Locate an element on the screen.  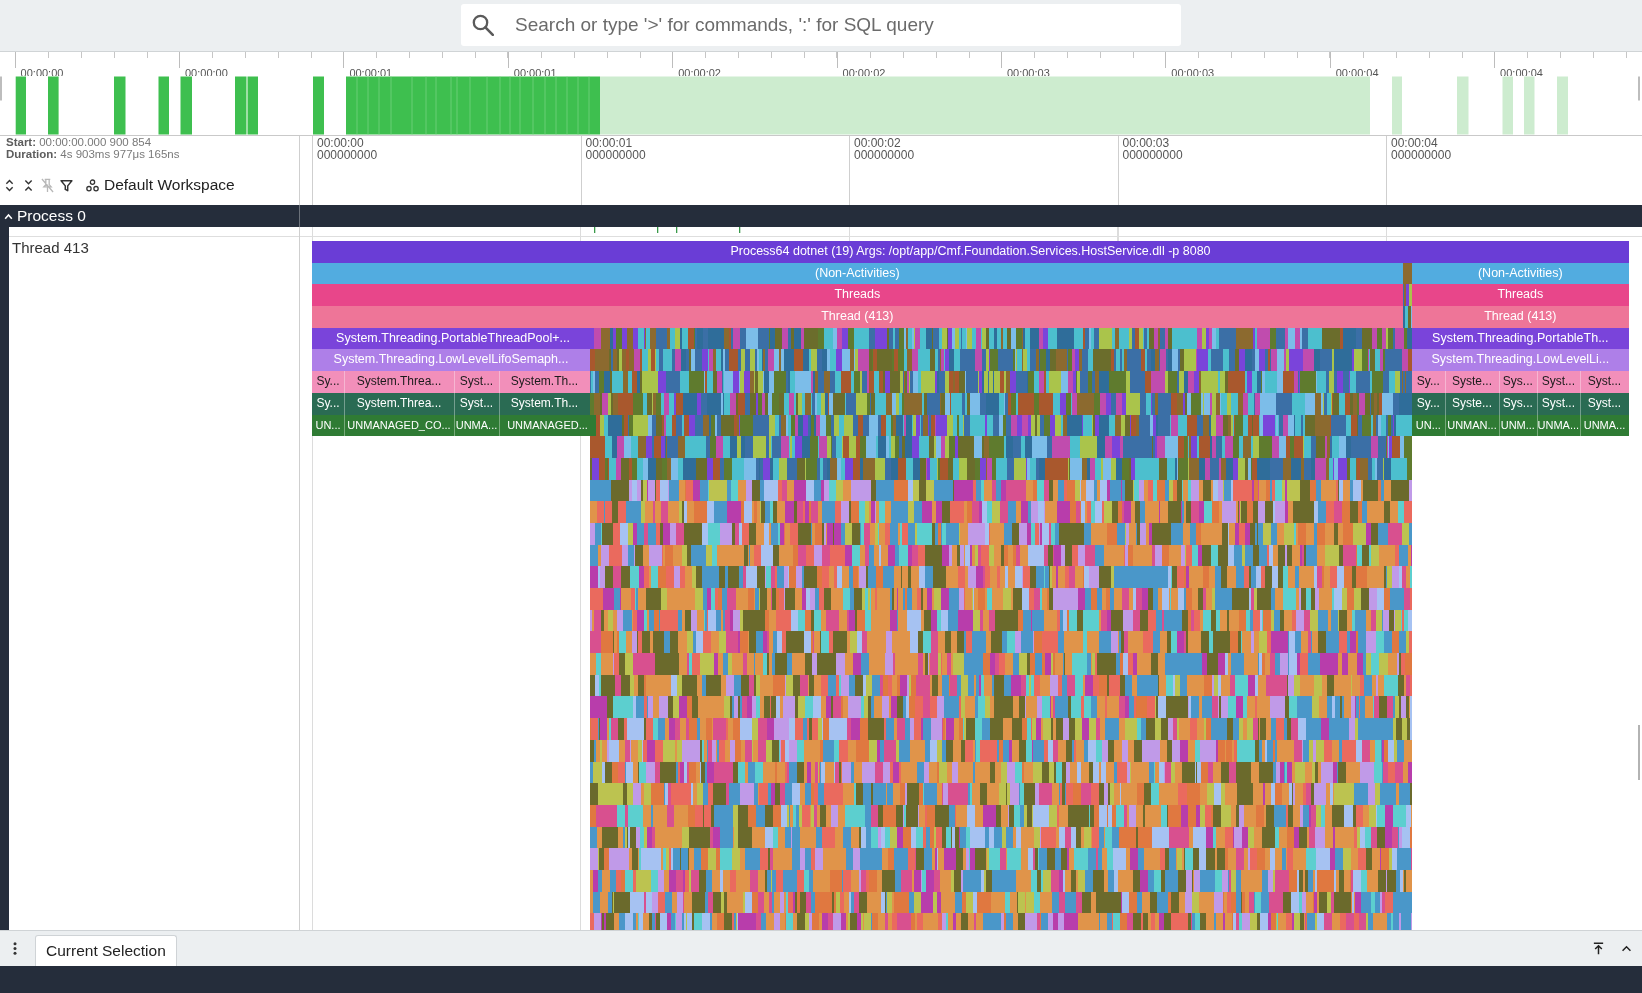
panel-tab: Current Selection is located at coordinates (106, 950).